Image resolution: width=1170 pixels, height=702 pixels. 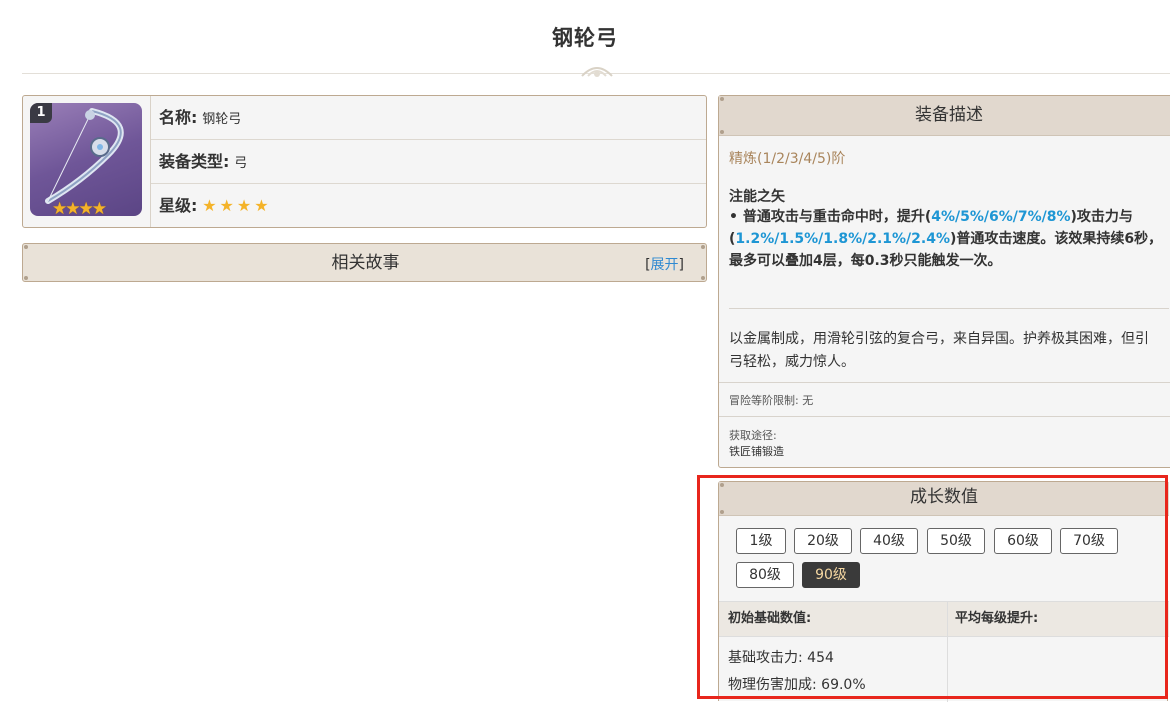 I want to click on type-label: 装备类型:, so click(x=194, y=161).